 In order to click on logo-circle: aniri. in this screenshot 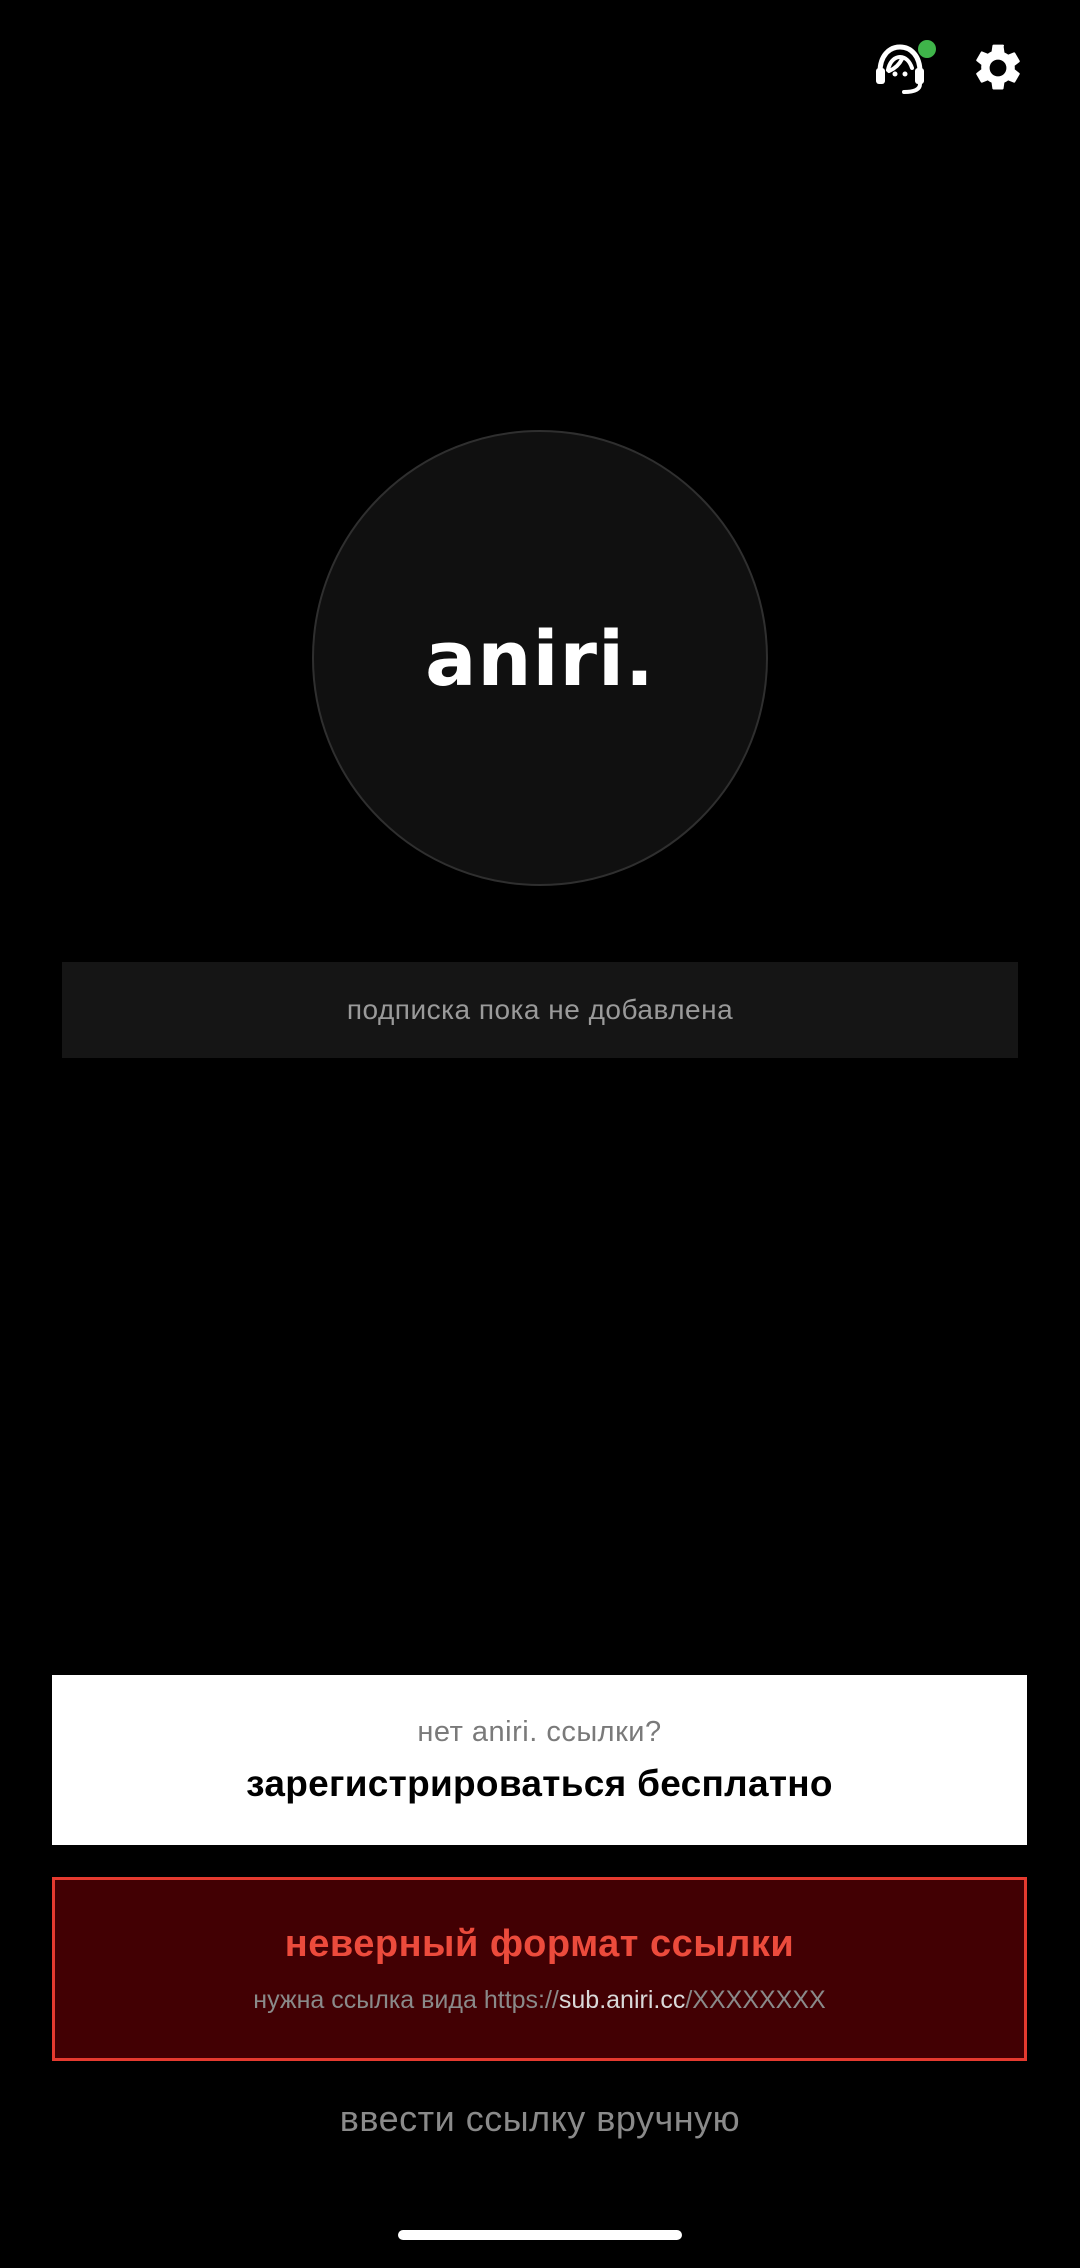, I will do `click(540, 658)`.